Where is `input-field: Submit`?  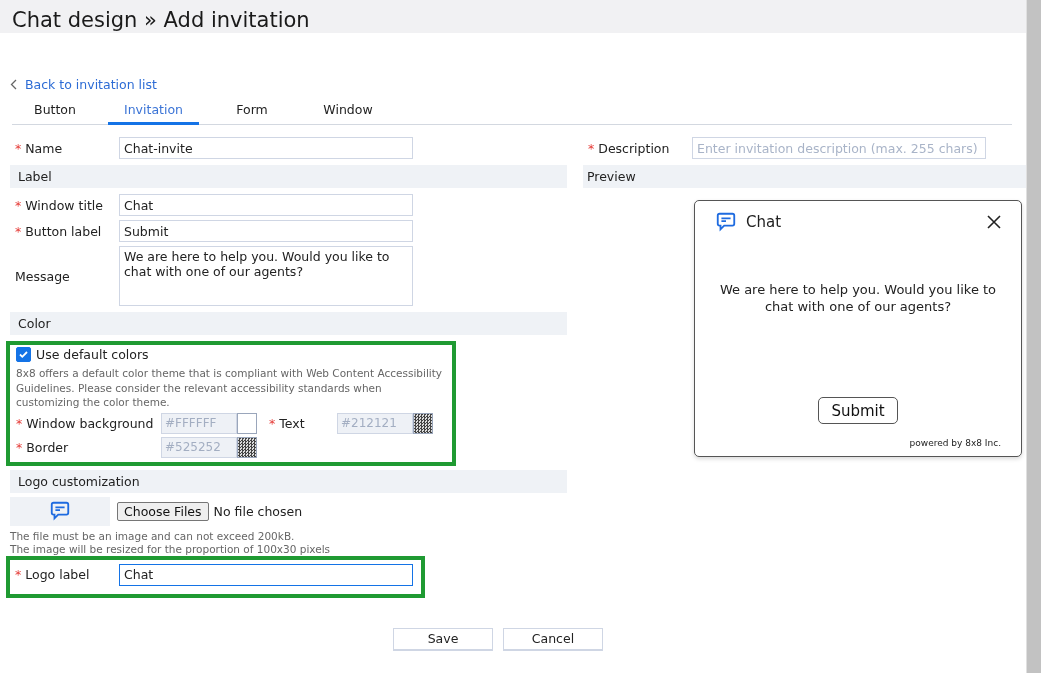
input-field: Submit is located at coordinates (266, 231).